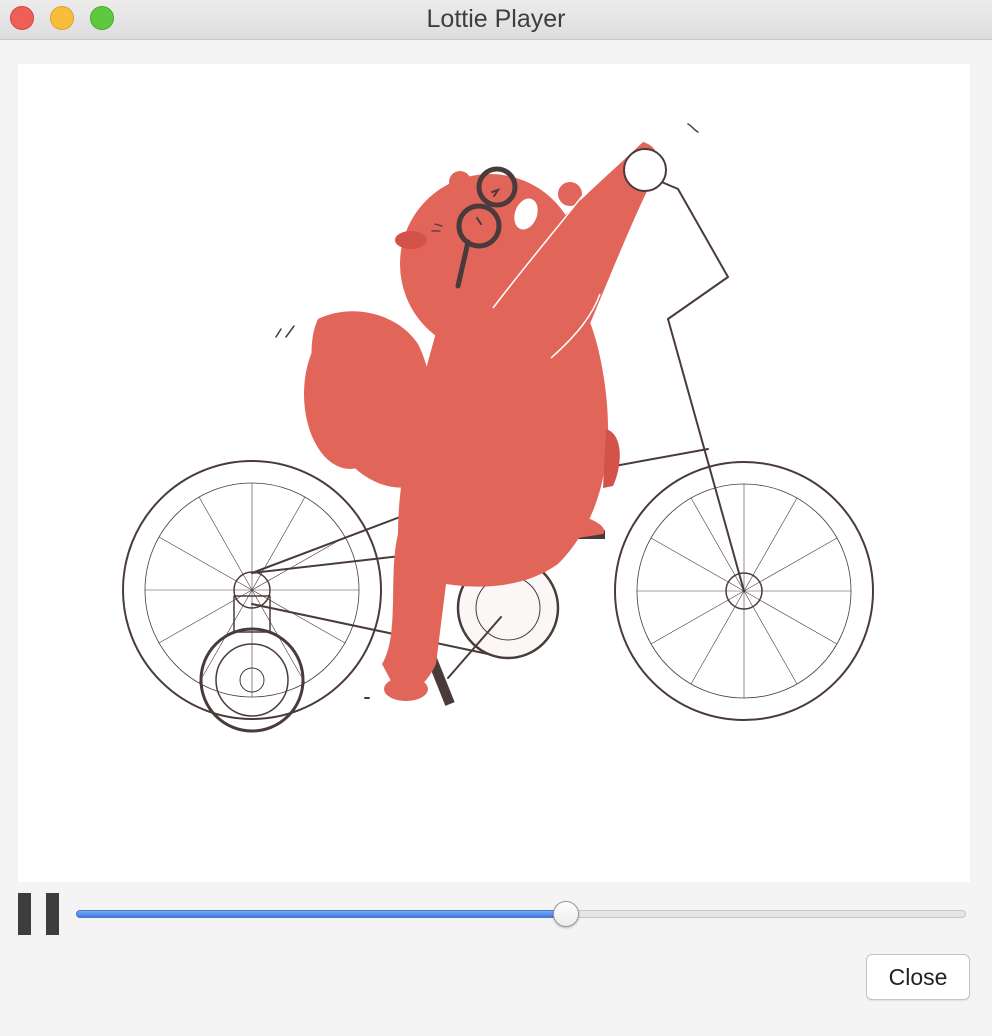 Image resolution: width=992 pixels, height=1036 pixels. What do you see at coordinates (321, 914) in the screenshot?
I see `slider-fill` at bounding box center [321, 914].